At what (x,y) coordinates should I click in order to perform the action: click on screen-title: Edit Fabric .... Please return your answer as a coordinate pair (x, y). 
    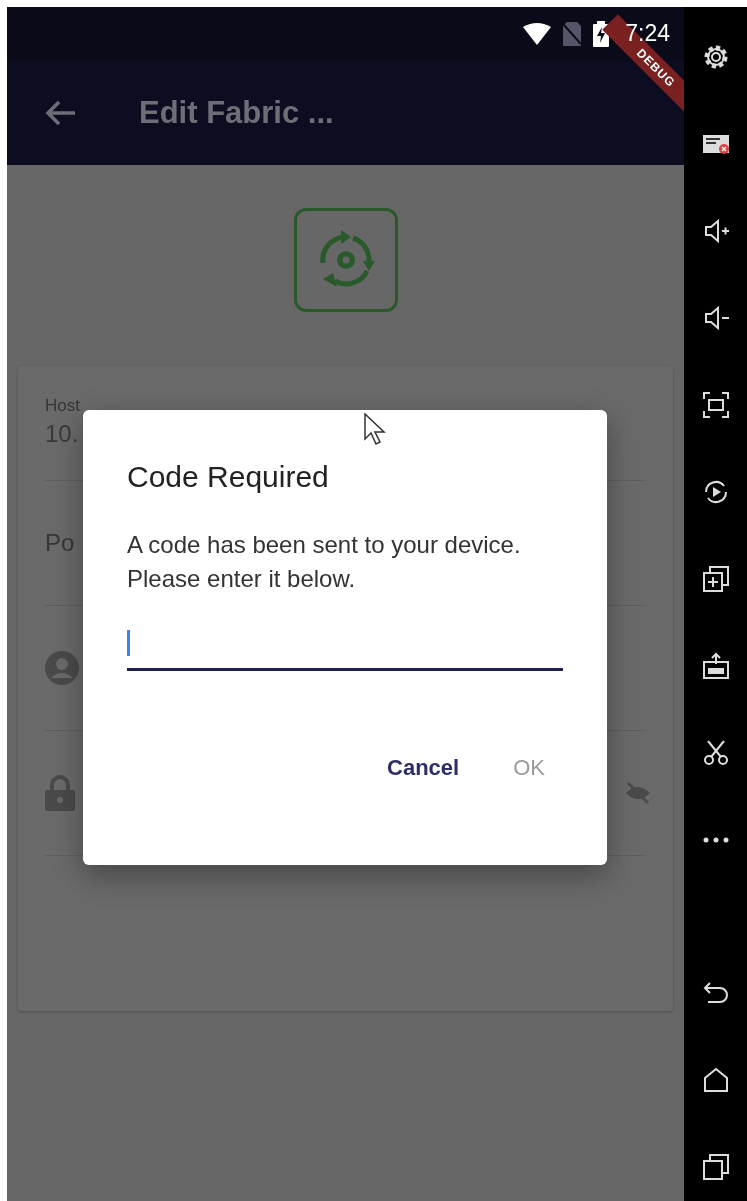
    Looking at the image, I should click on (236, 112).